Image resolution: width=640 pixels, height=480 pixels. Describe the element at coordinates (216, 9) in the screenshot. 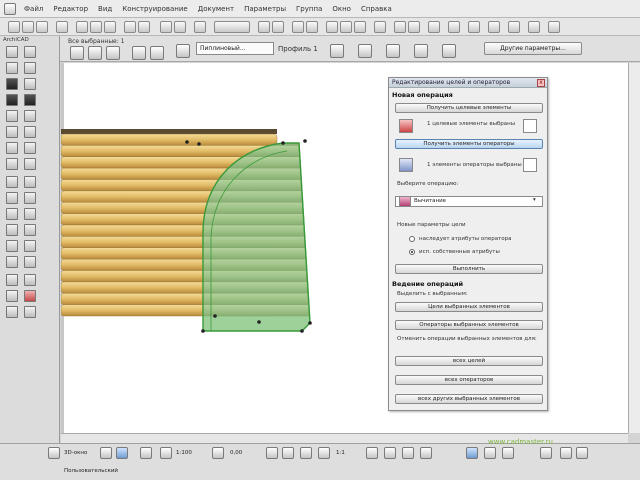

I see `menu-document: Документ` at that location.